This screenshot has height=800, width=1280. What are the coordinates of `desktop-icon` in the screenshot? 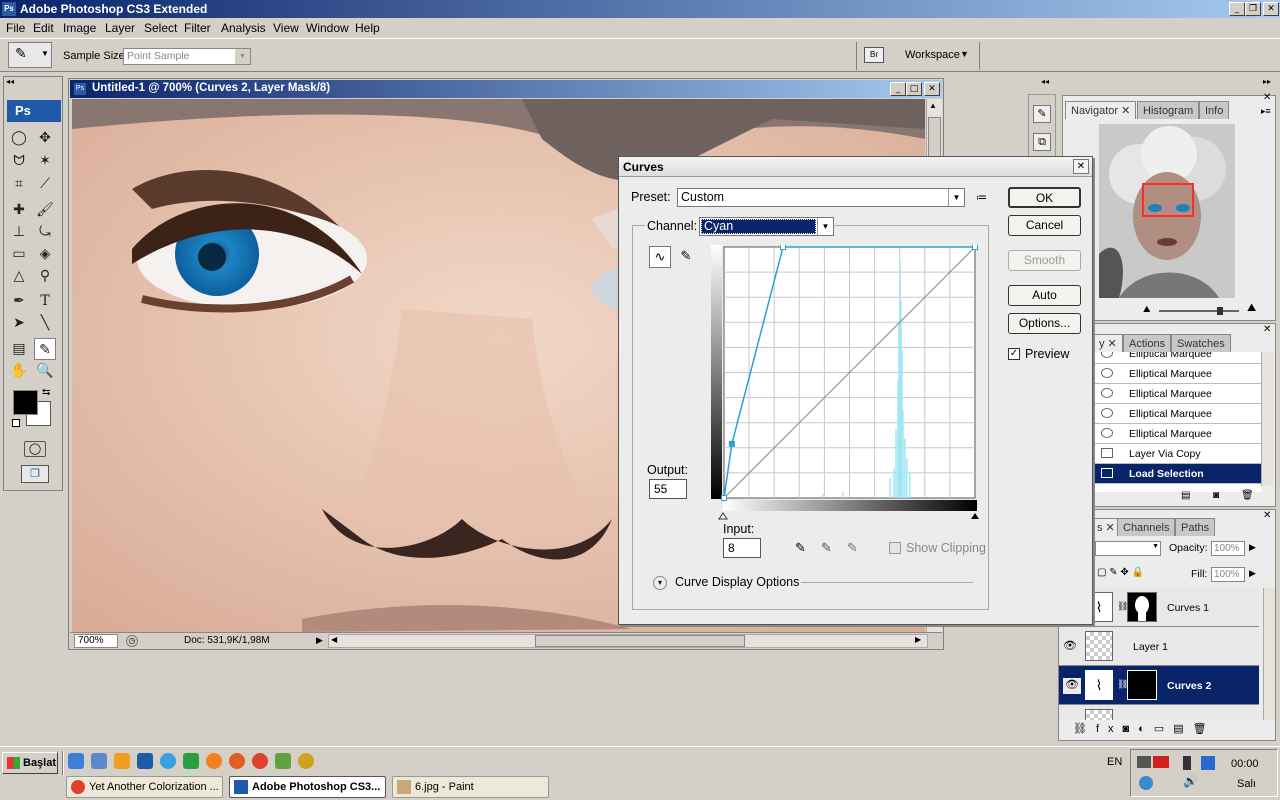 It's located at (99, 761).